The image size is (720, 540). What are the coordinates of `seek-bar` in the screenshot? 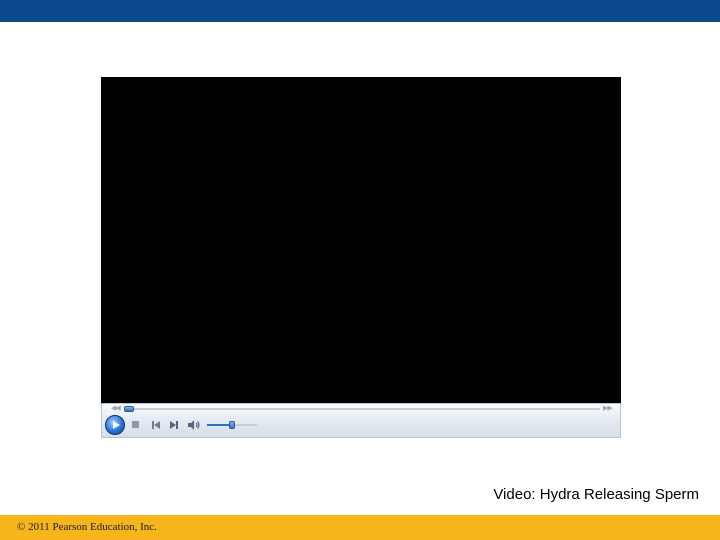 It's located at (364, 409).